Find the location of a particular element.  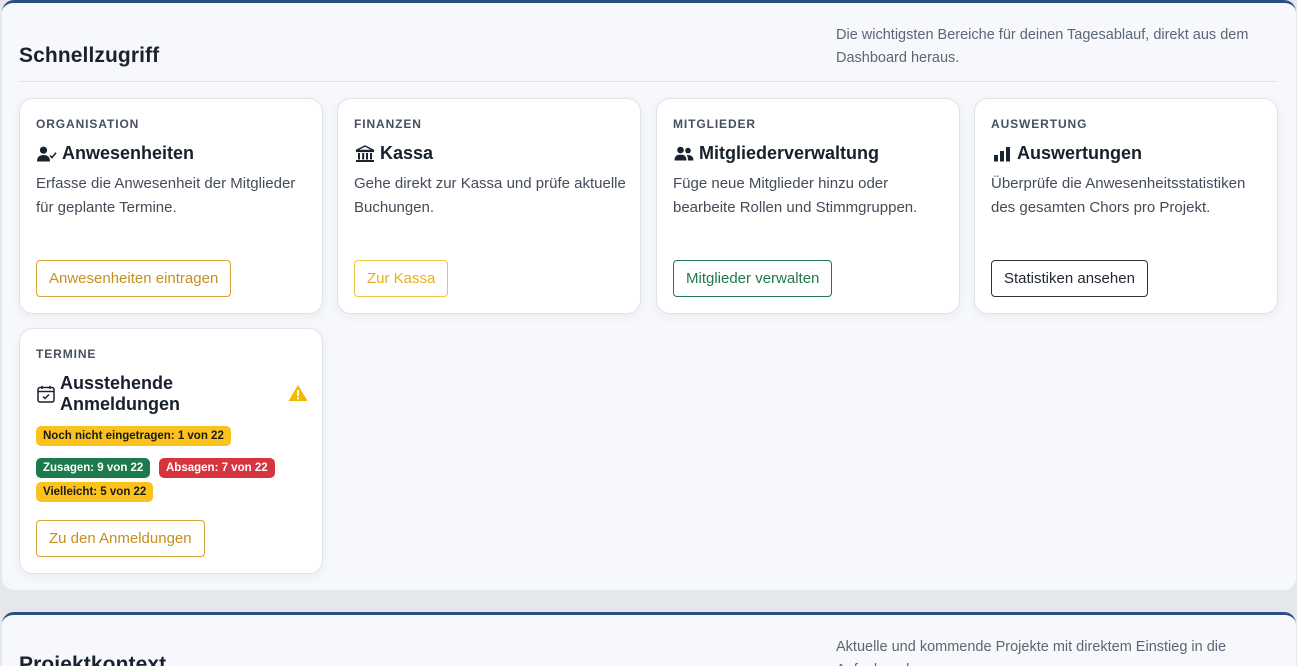

card-title-text: Mitgliederverwaltung is located at coordinates (789, 153).